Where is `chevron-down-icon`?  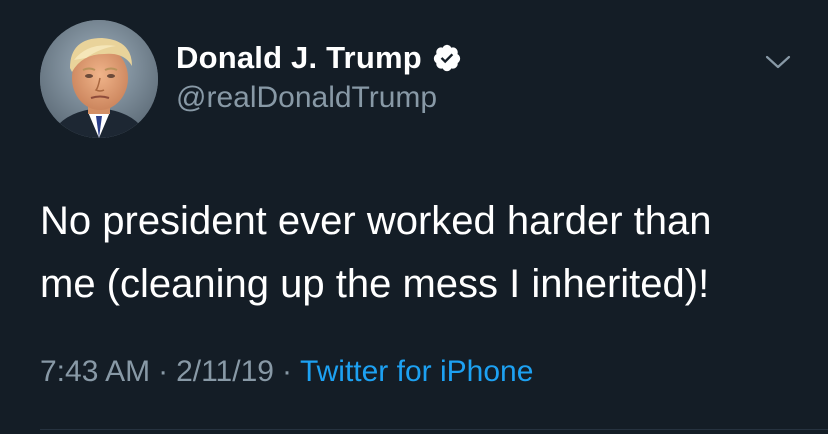
chevron-down-icon is located at coordinates (778, 62).